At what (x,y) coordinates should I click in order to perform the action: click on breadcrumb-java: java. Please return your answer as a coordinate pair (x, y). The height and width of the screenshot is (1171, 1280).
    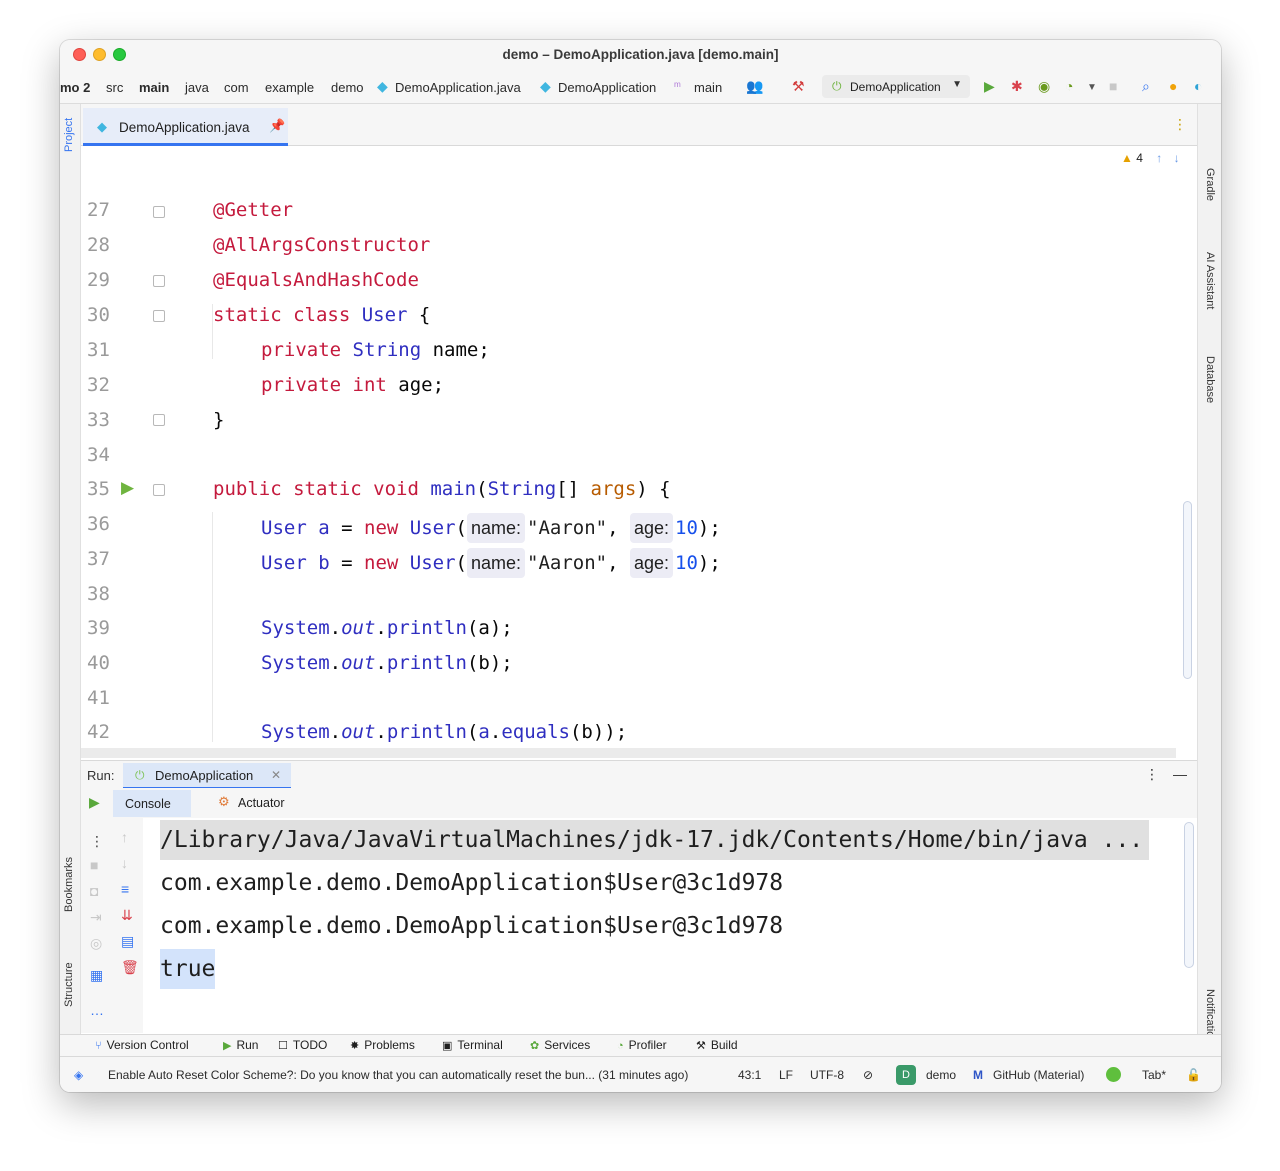
    Looking at the image, I should click on (197, 87).